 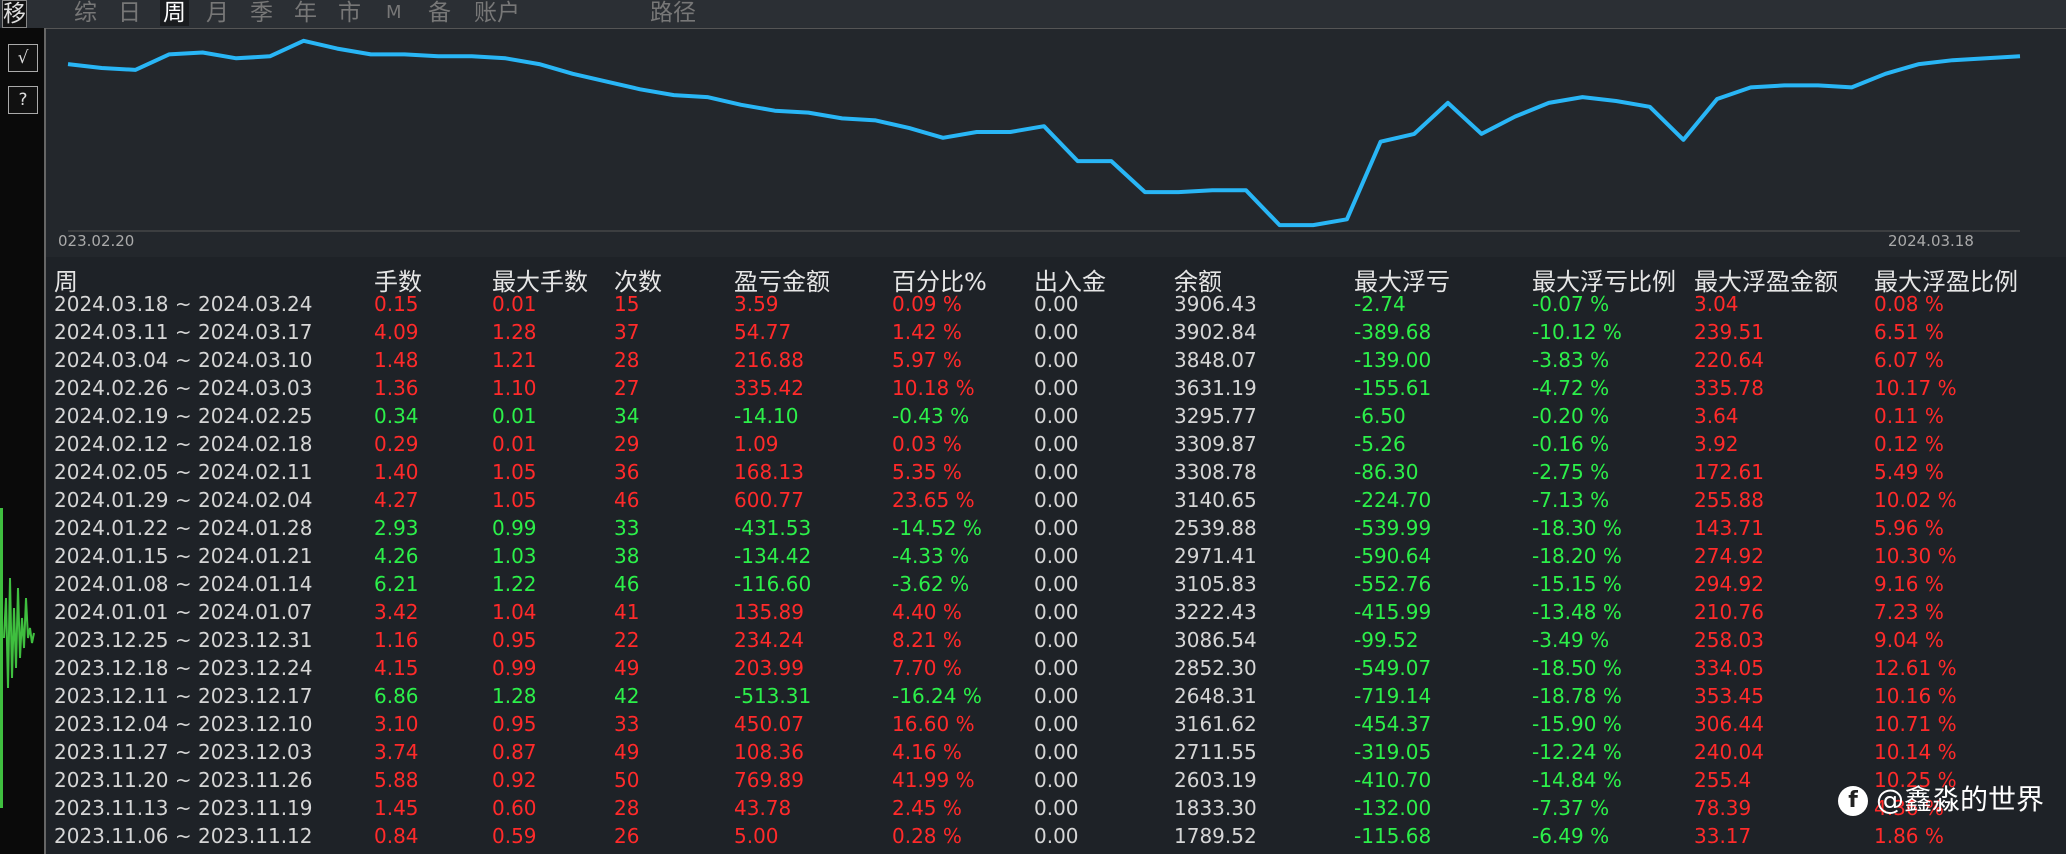 What do you see at coordinates (305, 13) in the screenshot?
I see `tab-year: 年` at bounding box center [305, 13].